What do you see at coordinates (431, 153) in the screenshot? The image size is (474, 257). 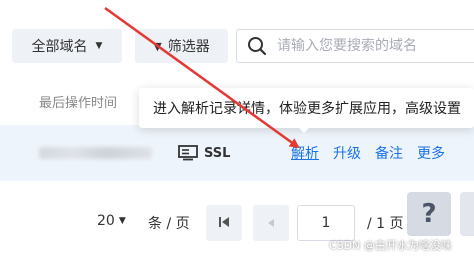 I see `more-link: 更多` at bounding box center [431, 153].